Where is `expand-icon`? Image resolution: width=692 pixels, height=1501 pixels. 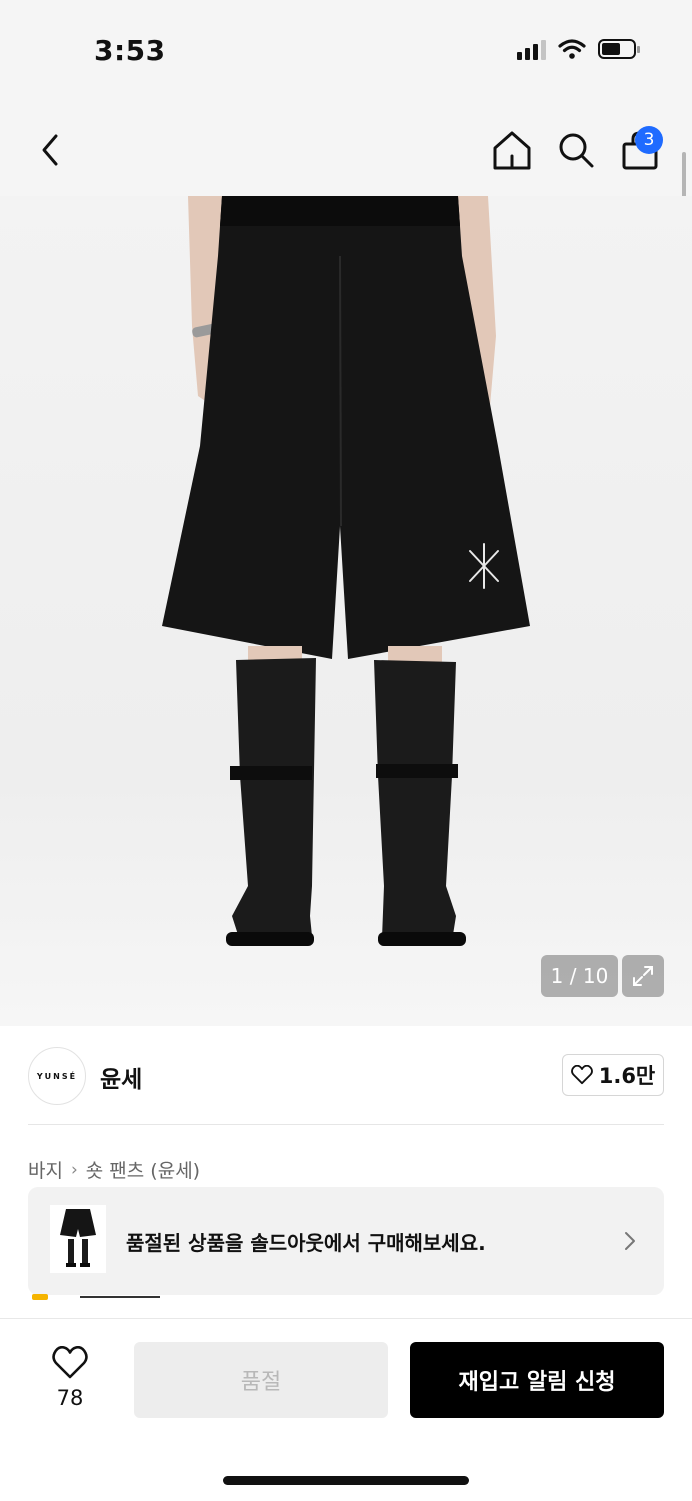
expand-icon is located at coordinates (643, 976).